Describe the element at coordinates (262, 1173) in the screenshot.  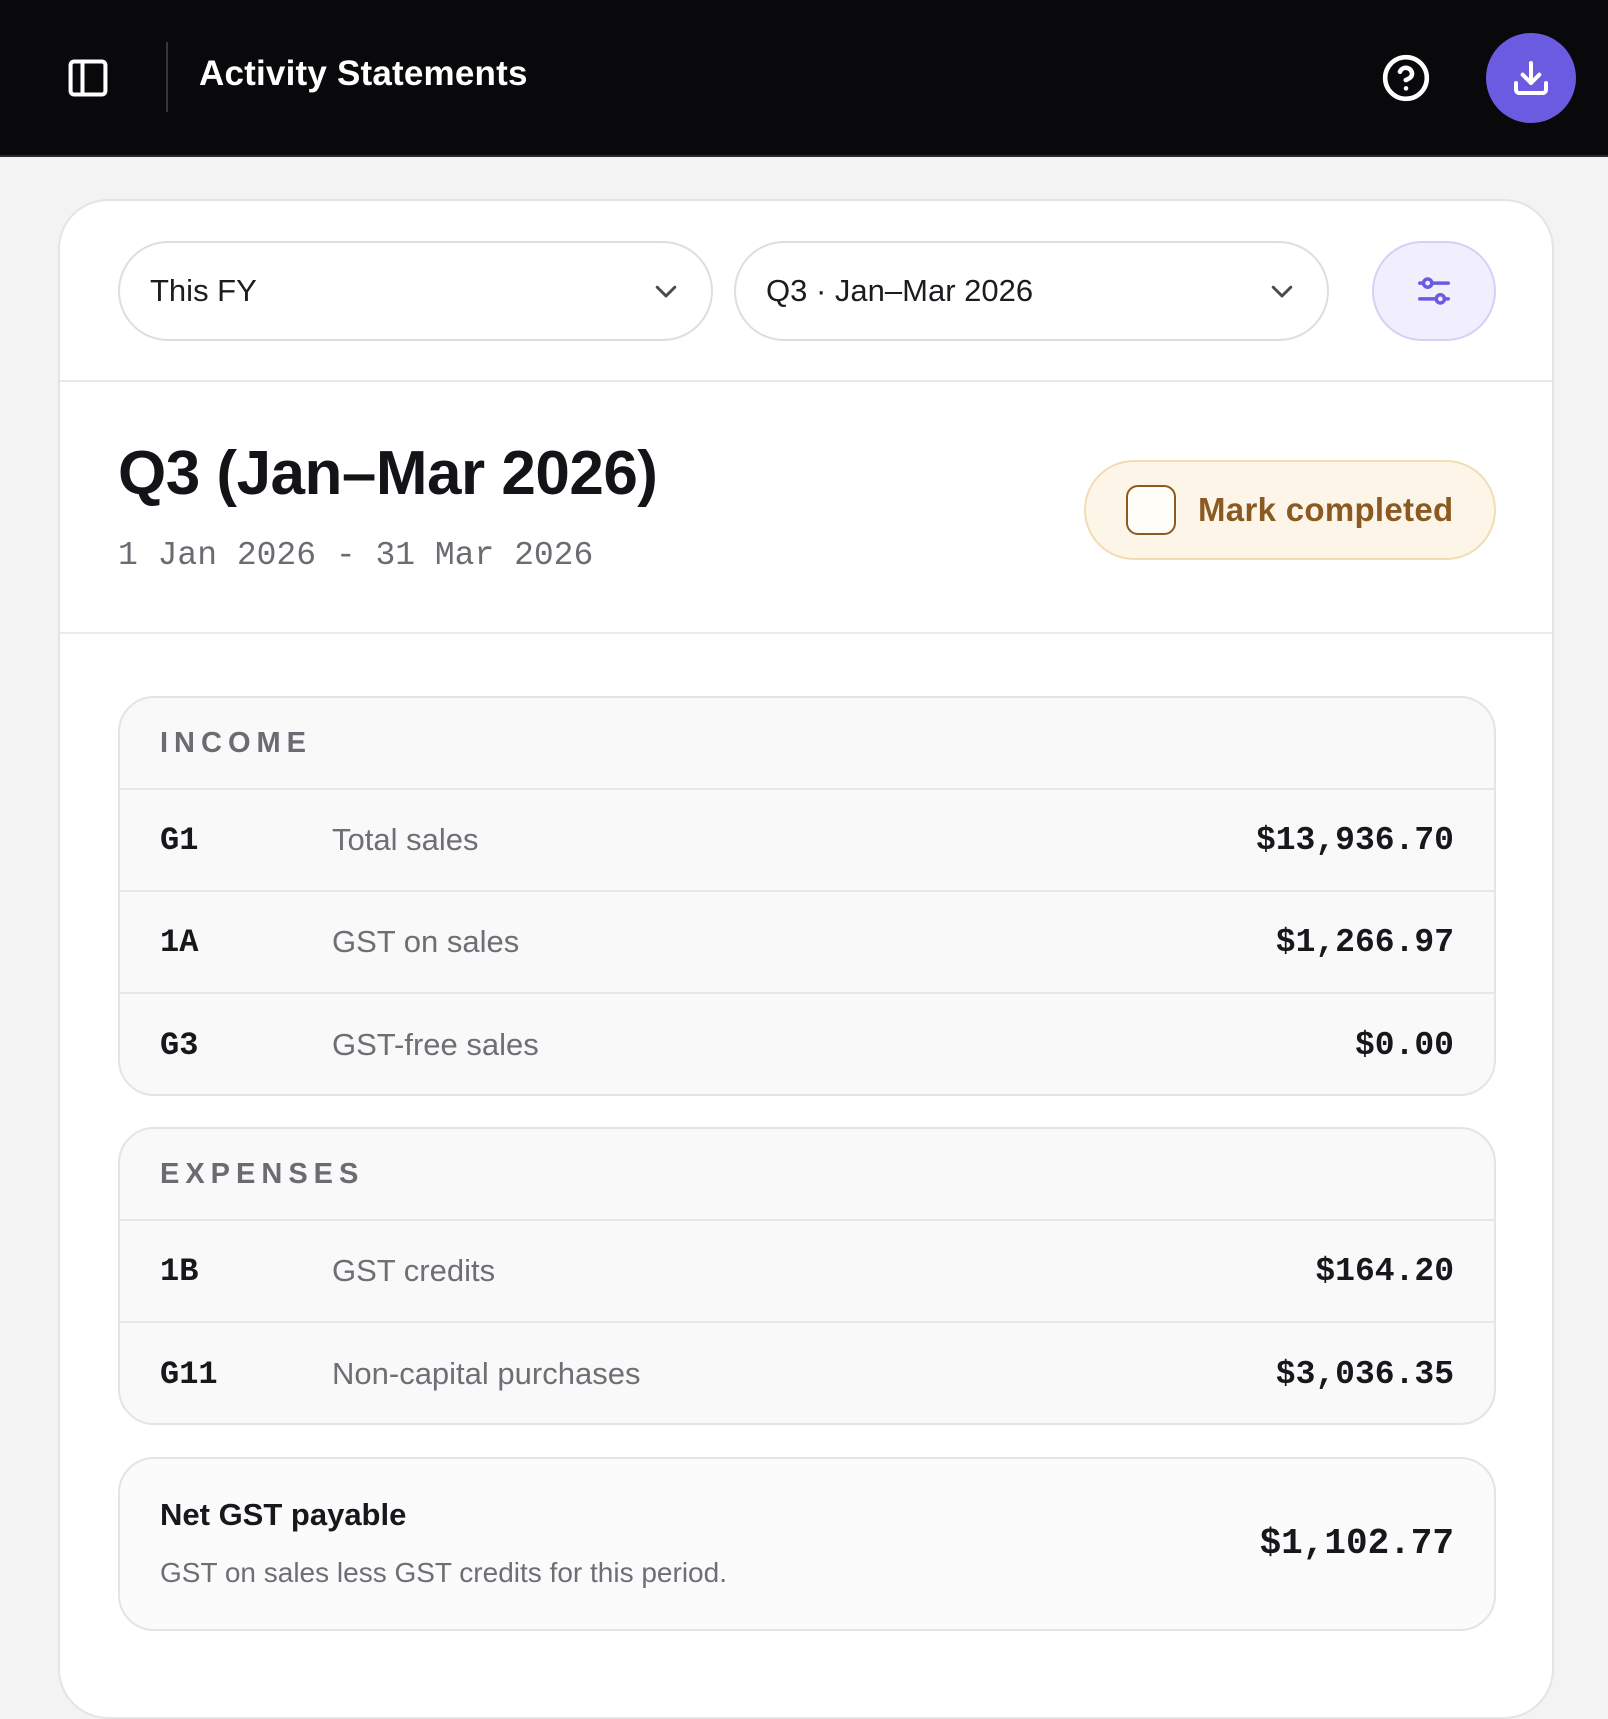
I see `expenses-heading: EXPENSES` at that location.